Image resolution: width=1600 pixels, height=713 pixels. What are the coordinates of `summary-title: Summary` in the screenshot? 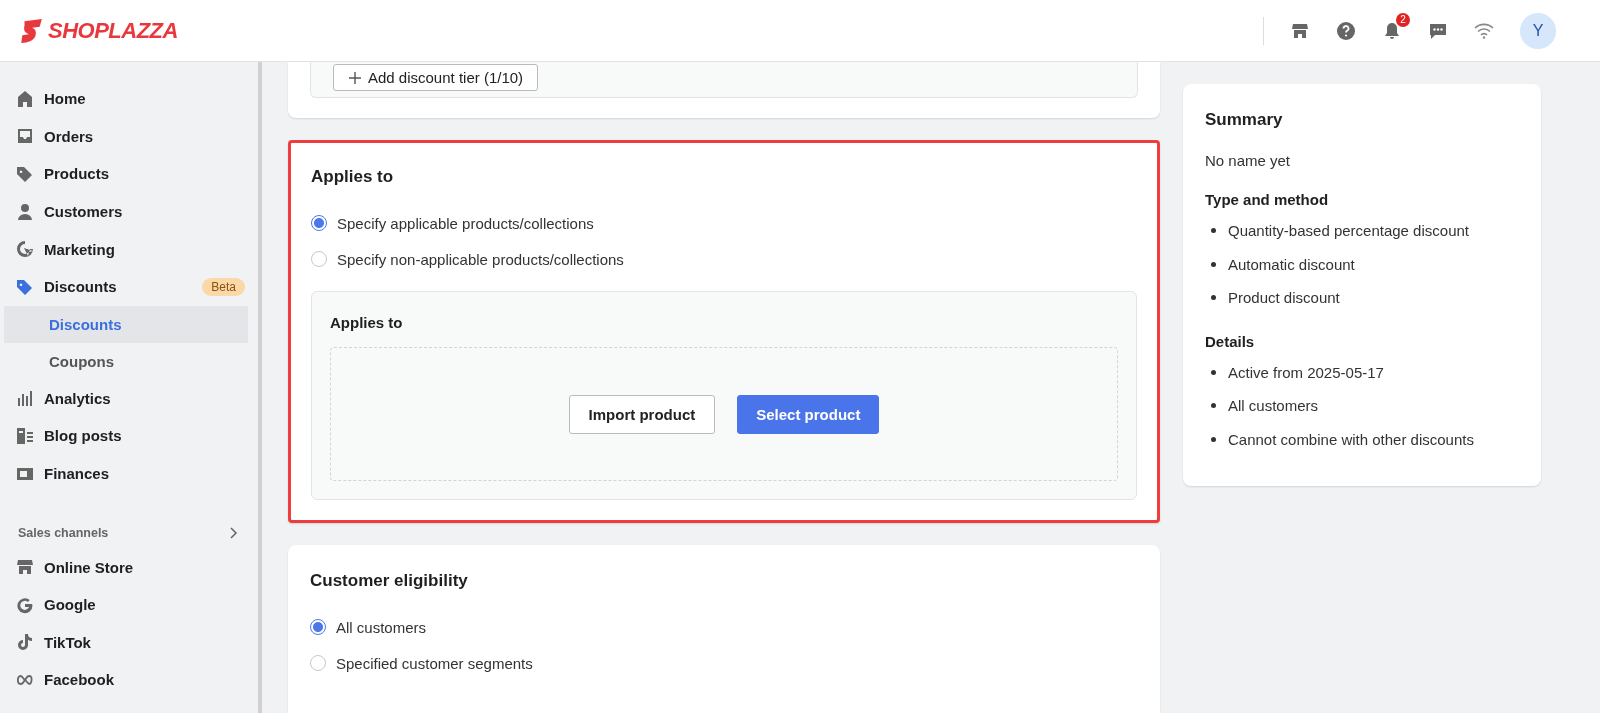 It's located at (1244, 120).